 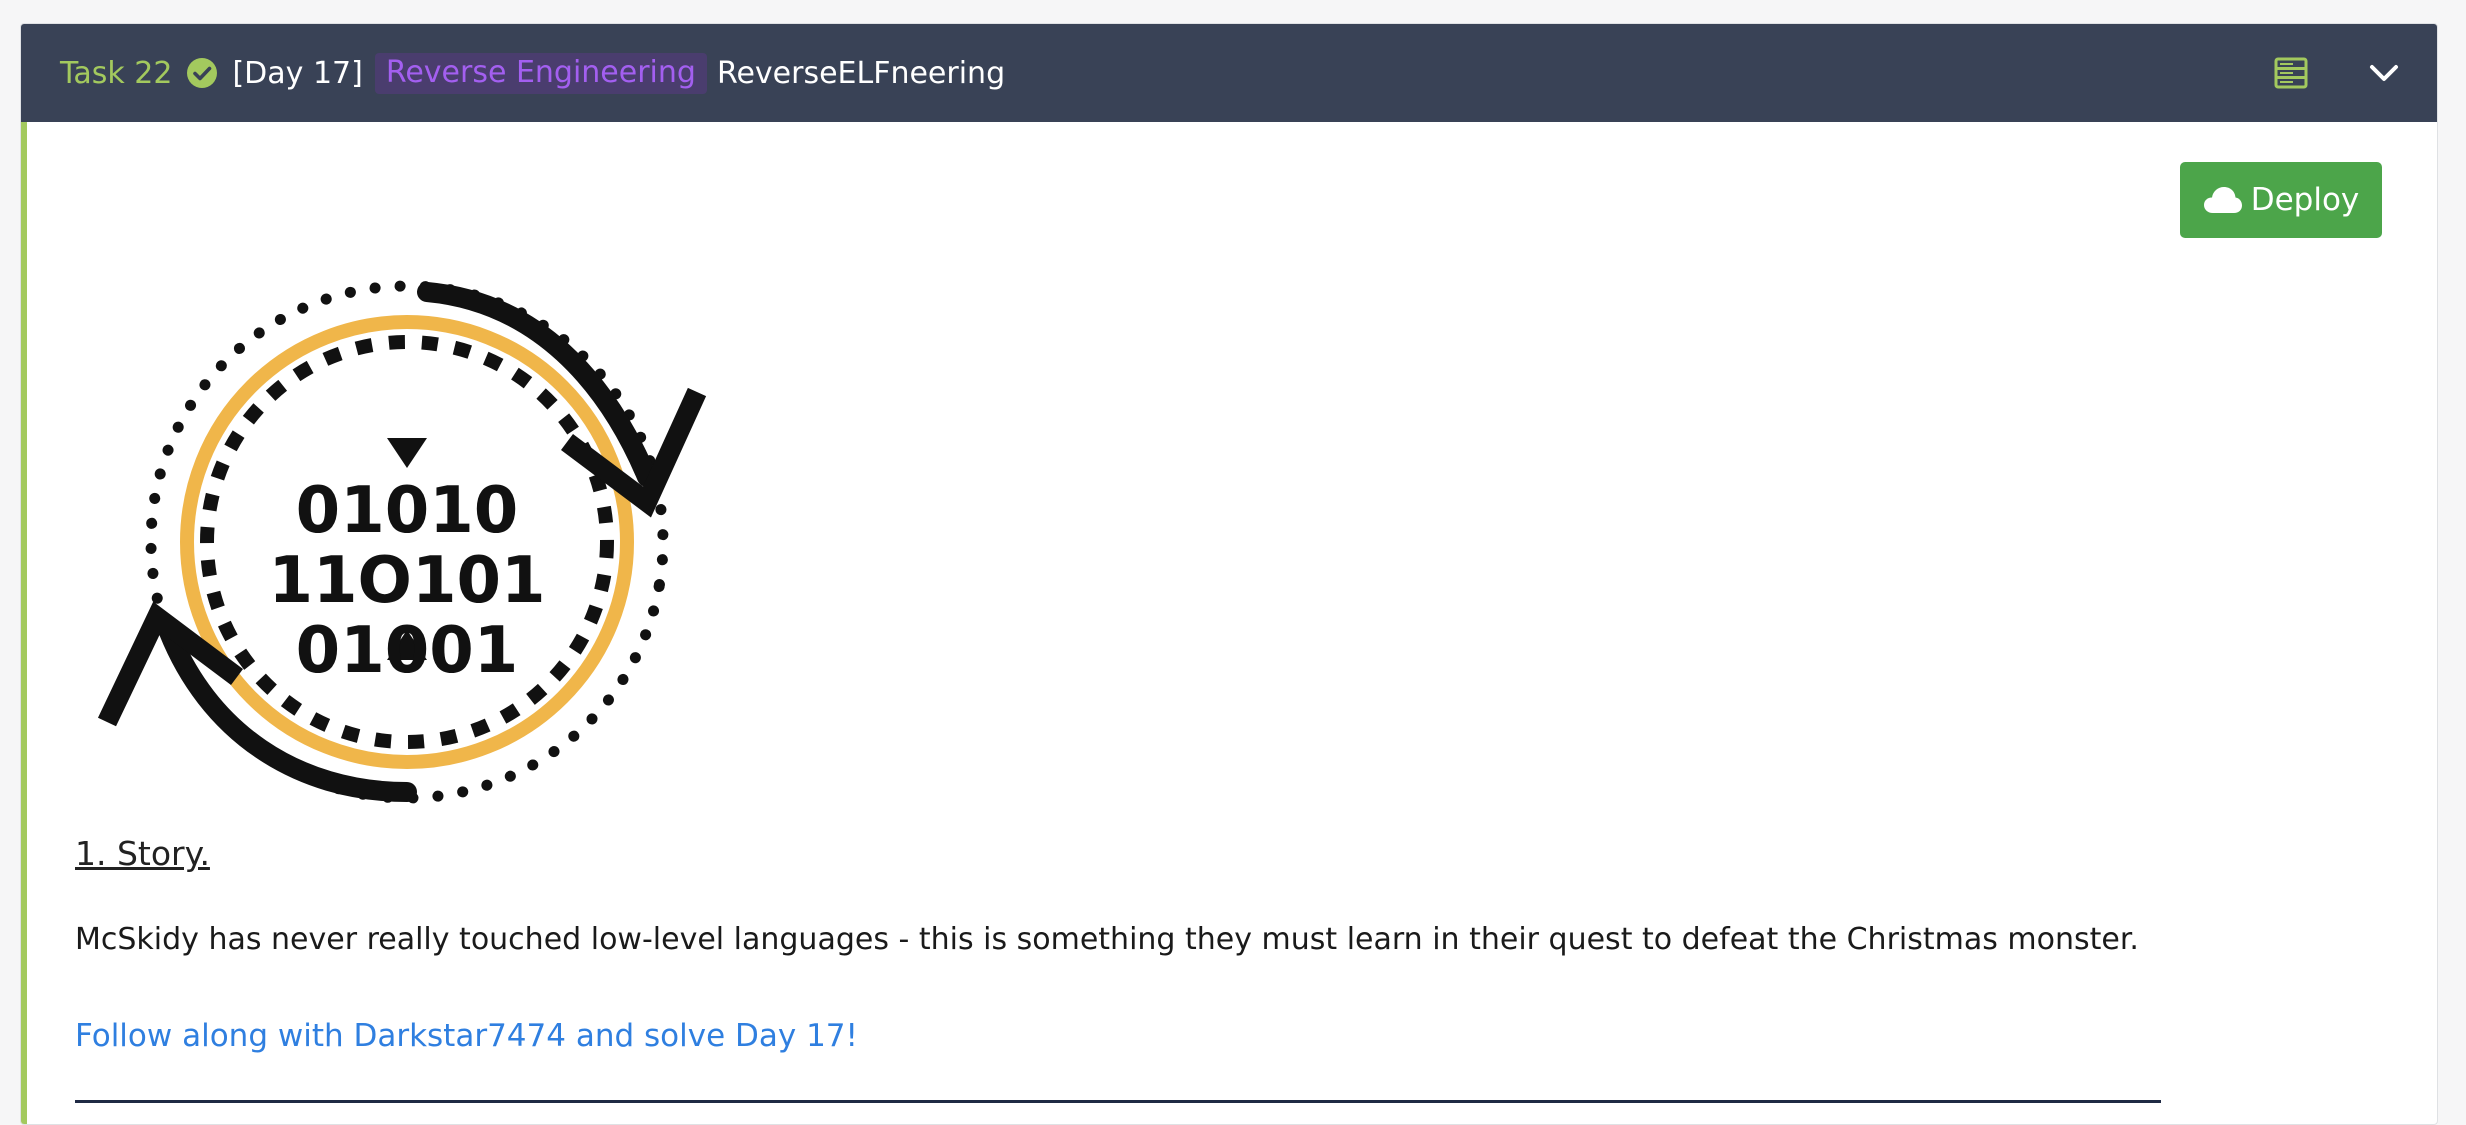 I want to click on task-number: Task 22, so click(x=116, y=73).